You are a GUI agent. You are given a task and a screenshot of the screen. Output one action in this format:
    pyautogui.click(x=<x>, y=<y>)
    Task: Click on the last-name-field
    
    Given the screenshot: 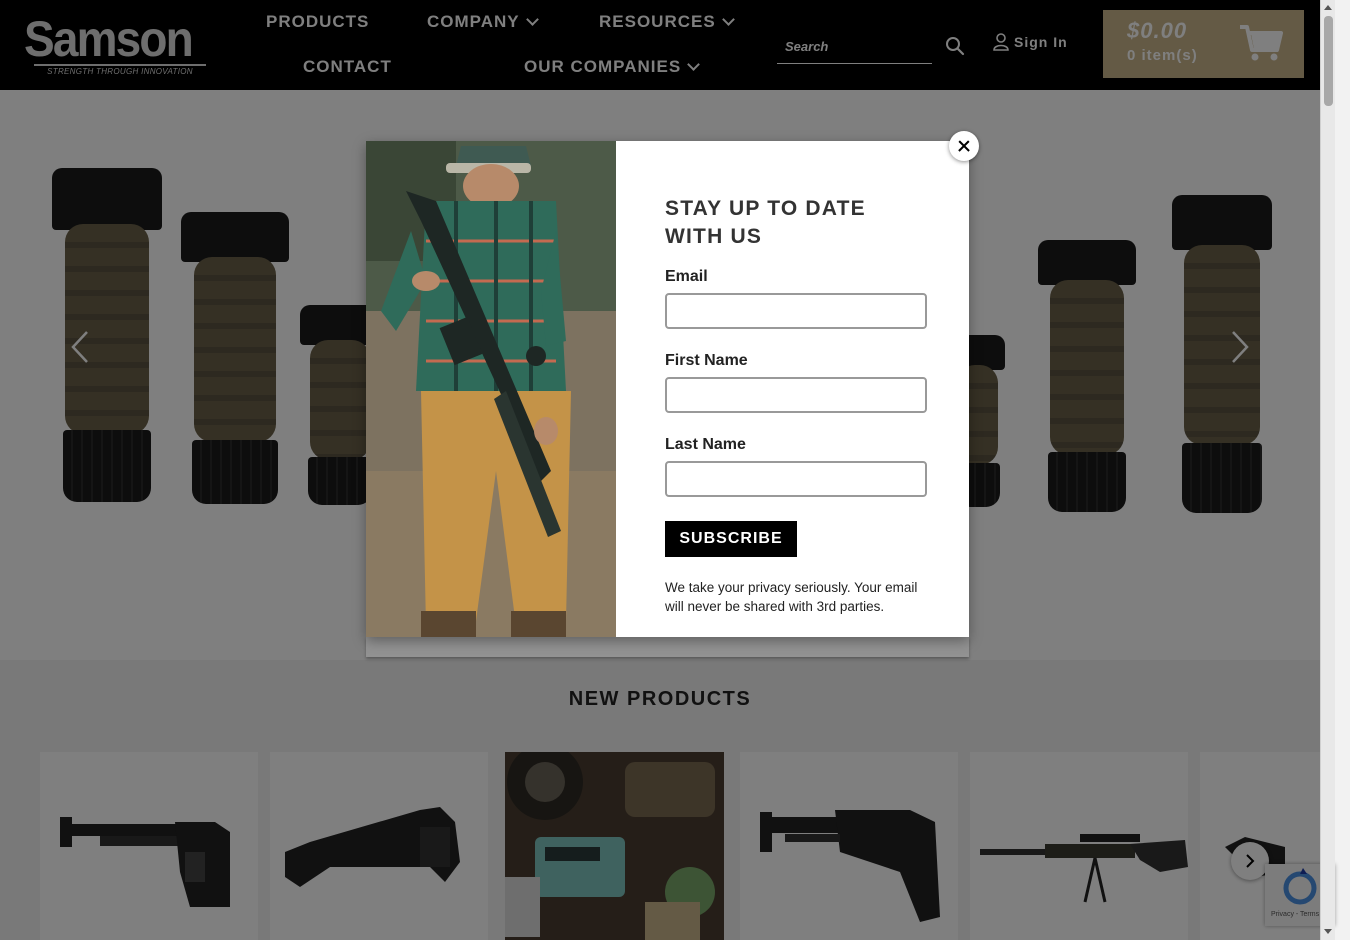 What is the action you would take?
    pyautogui.click(x=796, y=479)
    